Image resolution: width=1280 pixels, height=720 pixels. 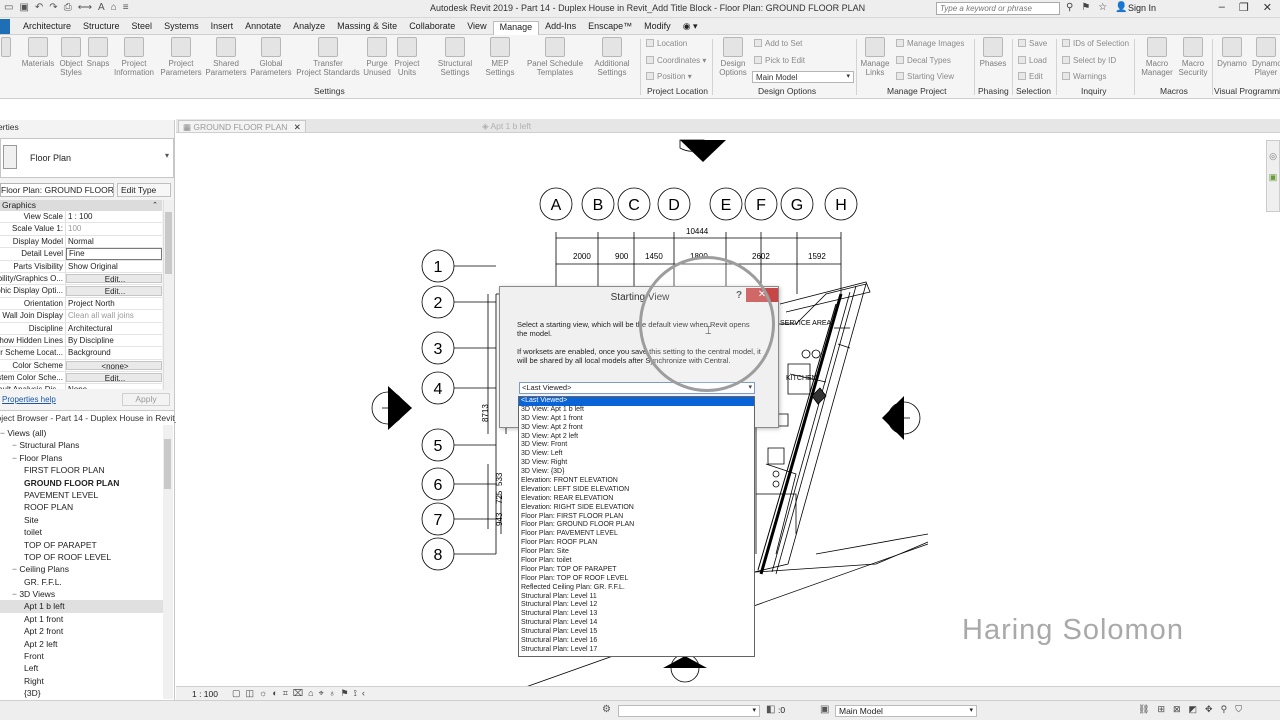 What do you see at coordinates (702, 150) in the screenshot?
I see `elevation-marker-top` at bounding box center [702, 150].